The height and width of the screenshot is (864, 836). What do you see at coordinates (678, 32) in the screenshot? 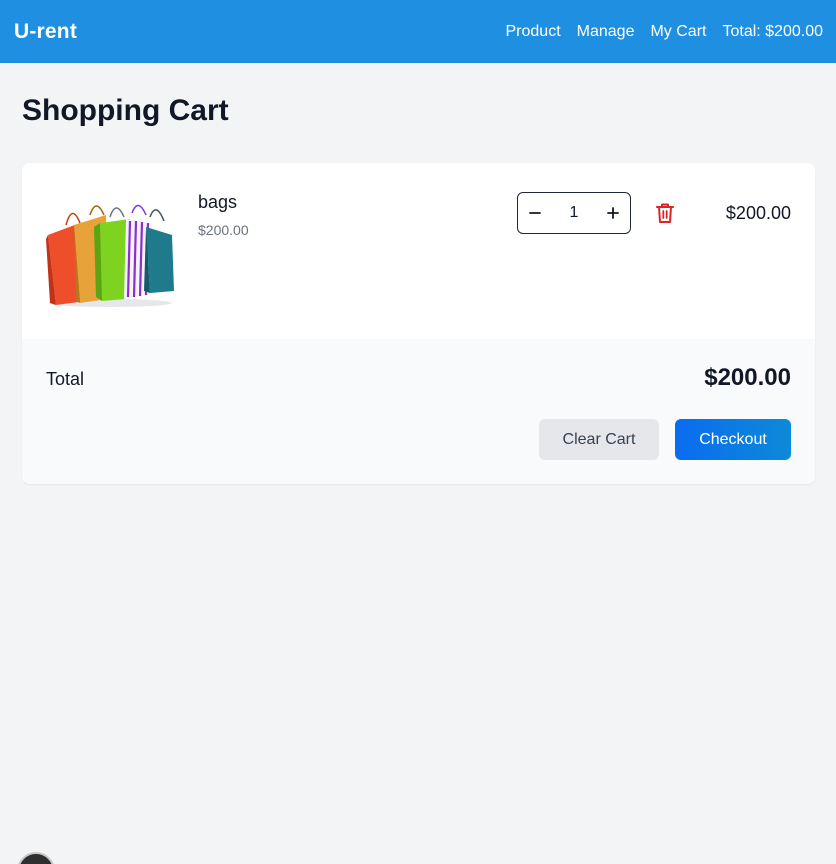
I see `nav-link-my-cart: My Cart` at bounding box center [678, 32].